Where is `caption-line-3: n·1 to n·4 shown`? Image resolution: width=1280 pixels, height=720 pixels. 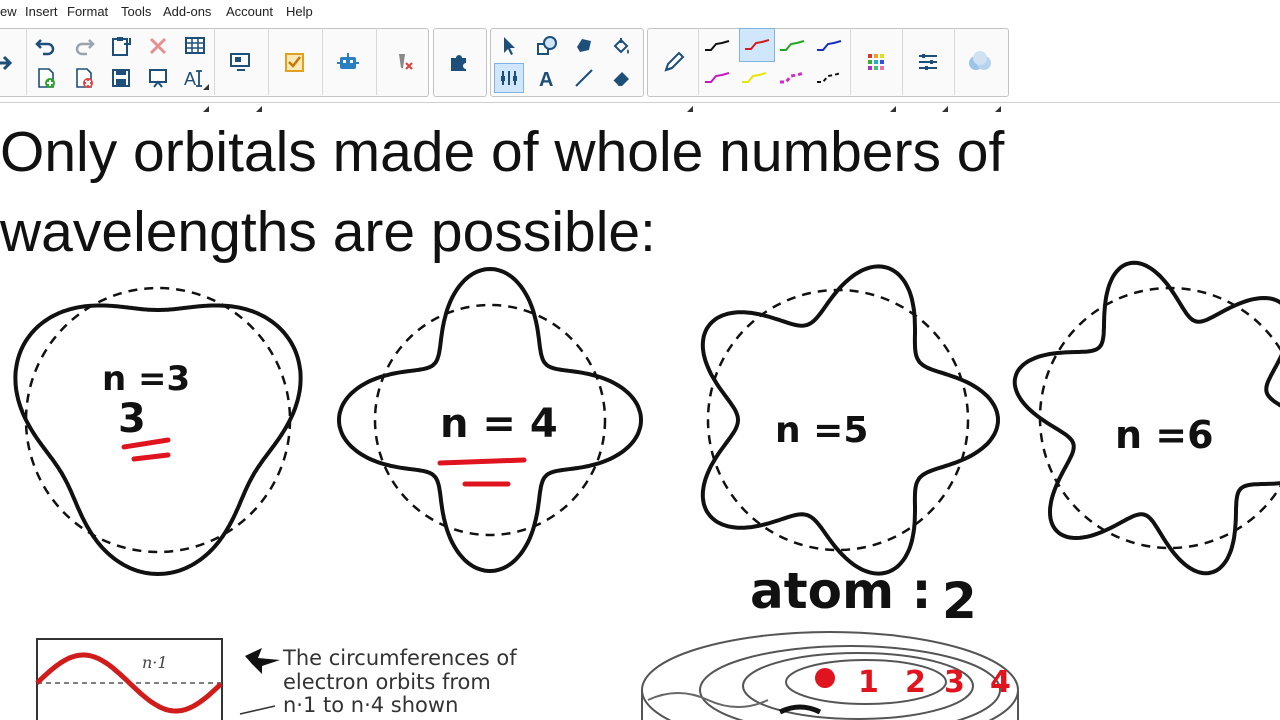 caption-line-3: n·1 to n·4 shown is located at coordinates (370, 705).